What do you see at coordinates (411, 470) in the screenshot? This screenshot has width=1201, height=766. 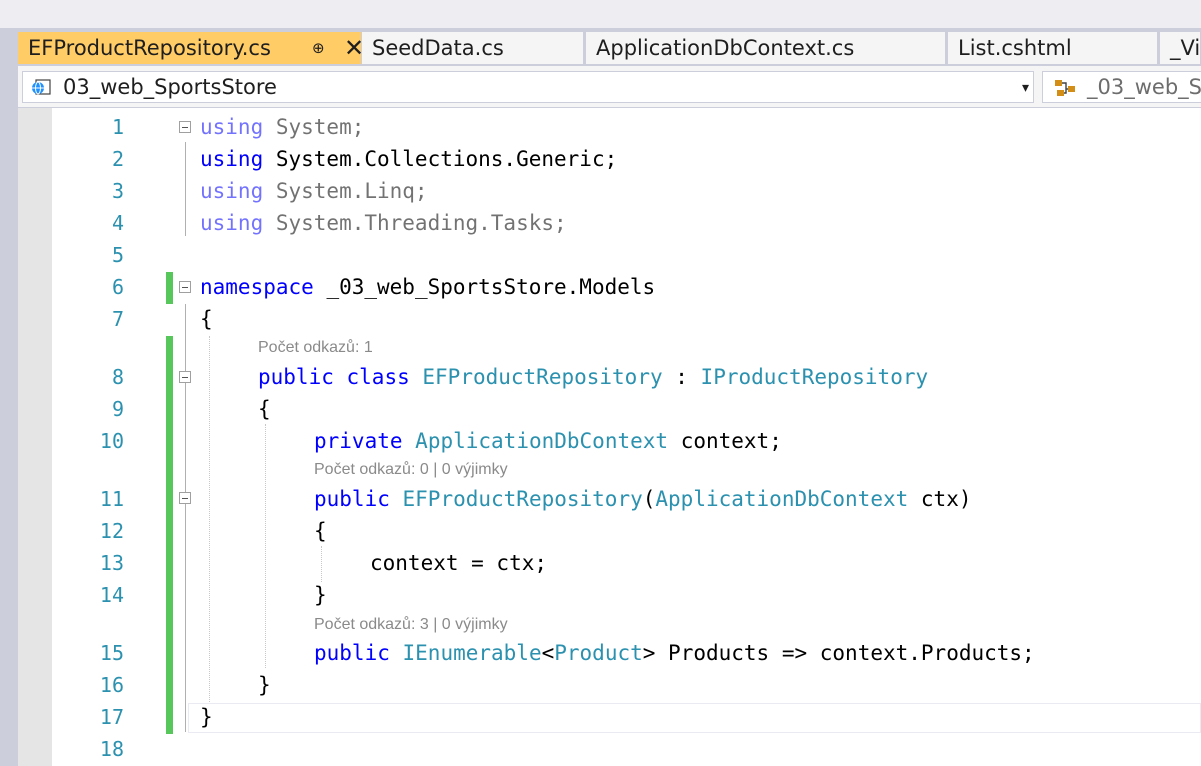 I see `codelens-ctor-refs: Počet odkazů: 0 | 0 výjimky` at bounding box center [411, 470].